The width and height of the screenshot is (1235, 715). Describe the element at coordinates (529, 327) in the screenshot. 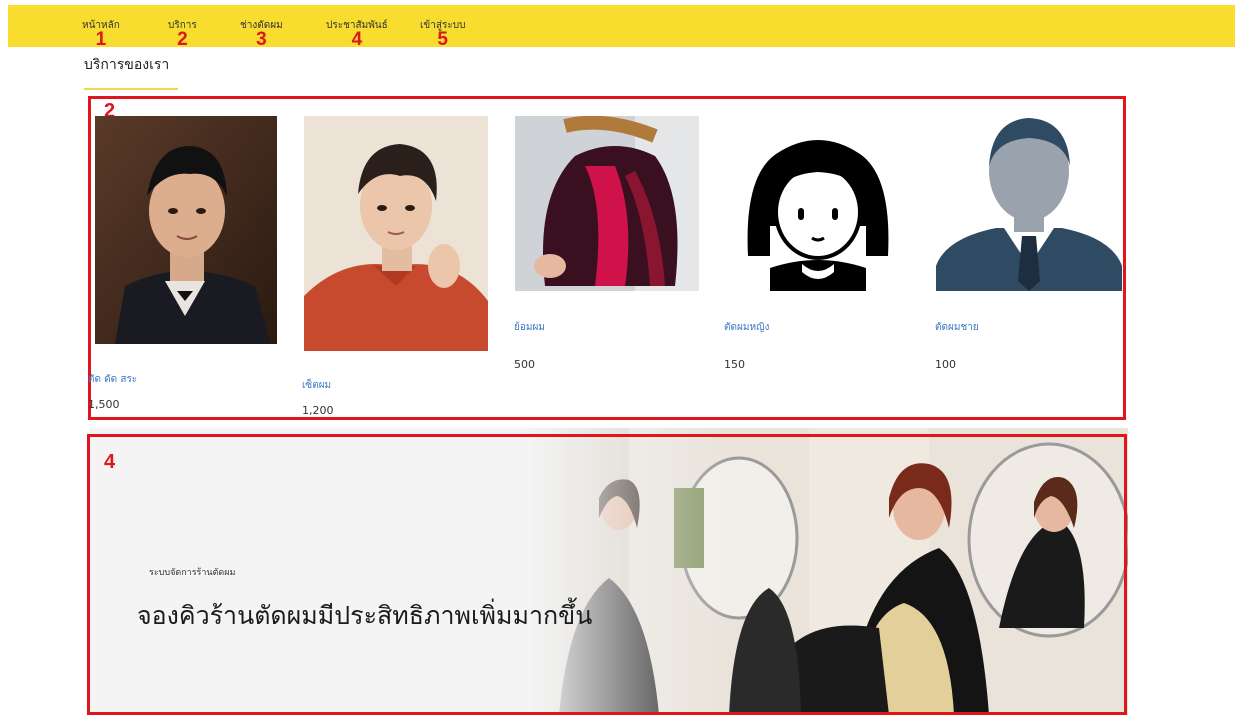

I see `service-name-link: ย้อมผม` at that location.